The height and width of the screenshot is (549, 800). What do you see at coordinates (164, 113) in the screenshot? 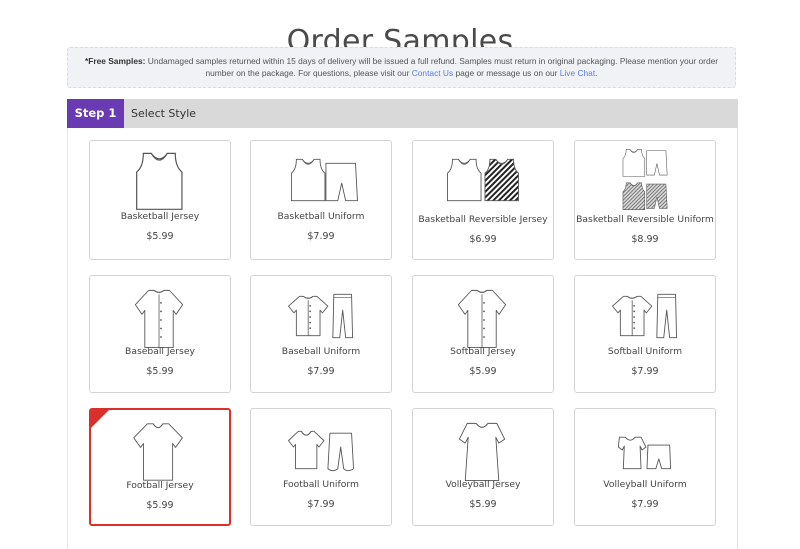
I see `step-label: Select Style` at bounding box center [164, 113].